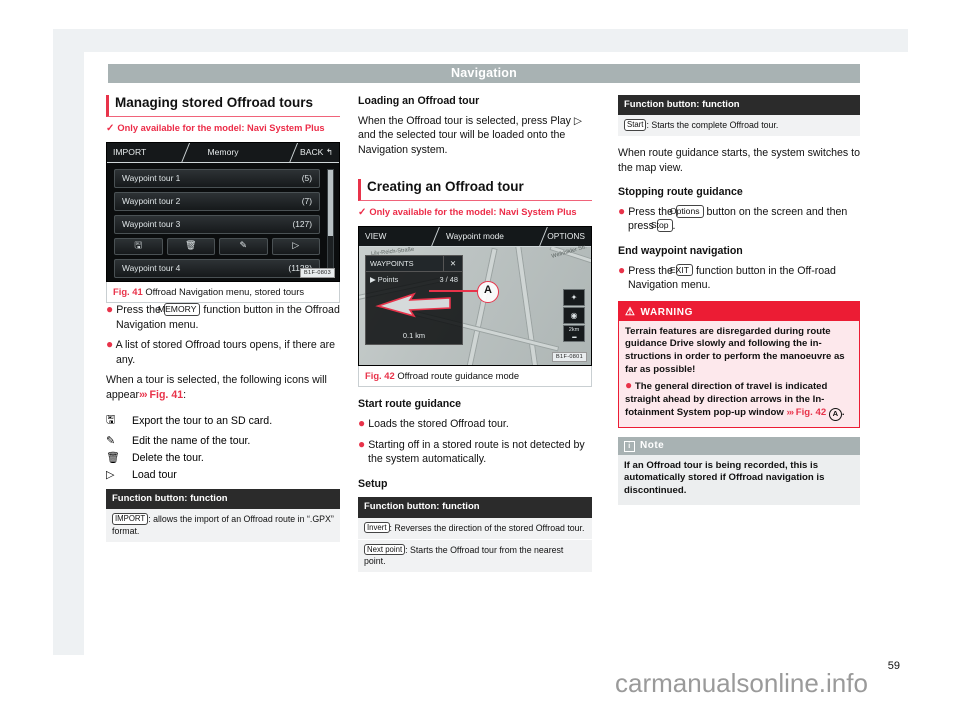  I want to click on key-invert: Invert, so click(377, 527).